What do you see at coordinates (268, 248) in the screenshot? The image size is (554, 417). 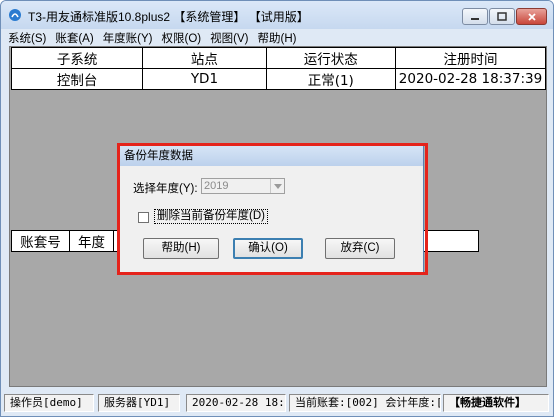 I see `confirm-button: 确认(O)` at bounding box center [268, 248].